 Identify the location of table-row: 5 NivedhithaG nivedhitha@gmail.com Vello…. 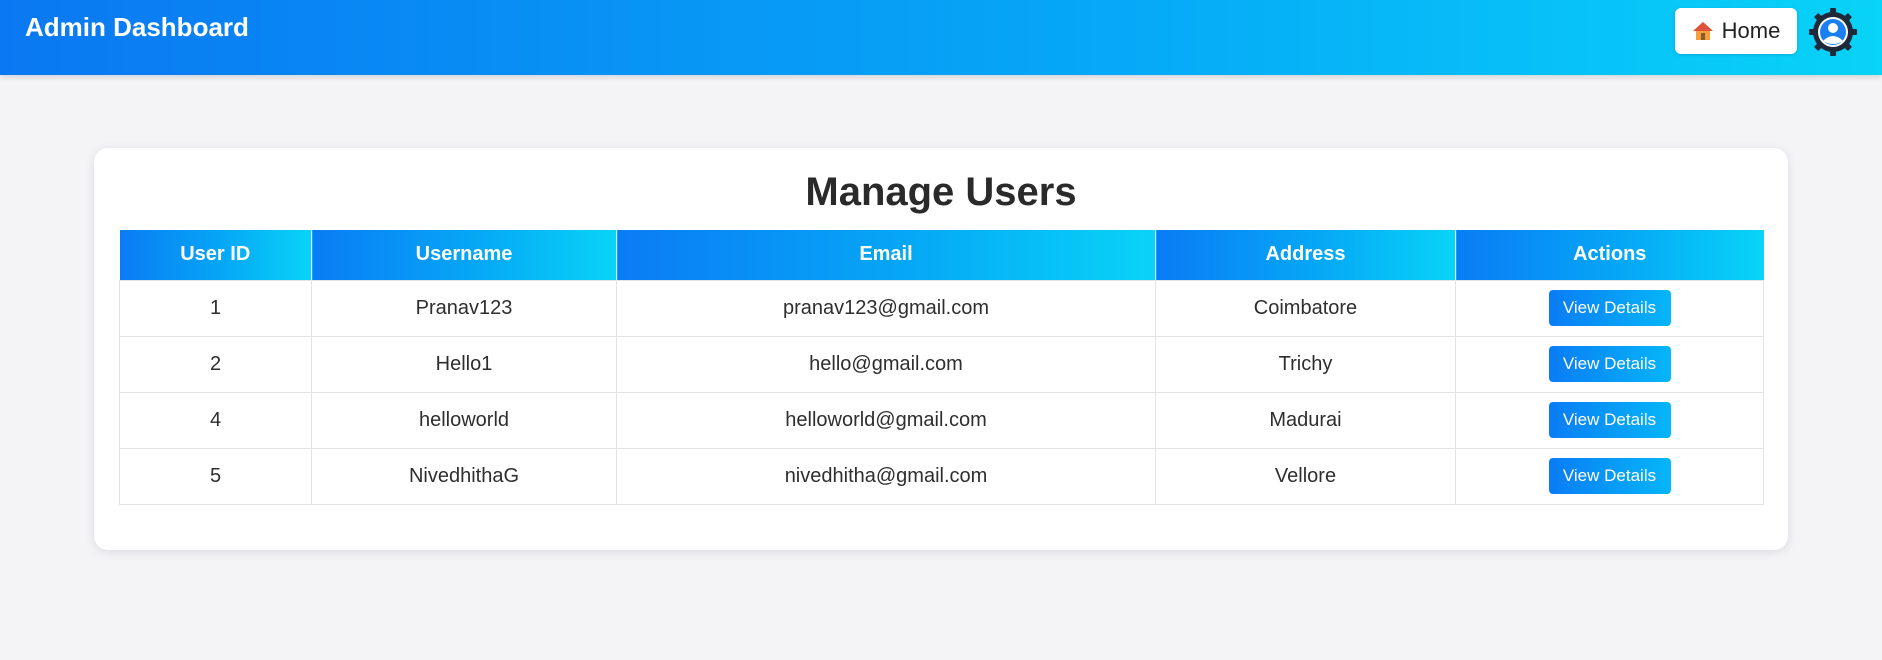
(941, 476).